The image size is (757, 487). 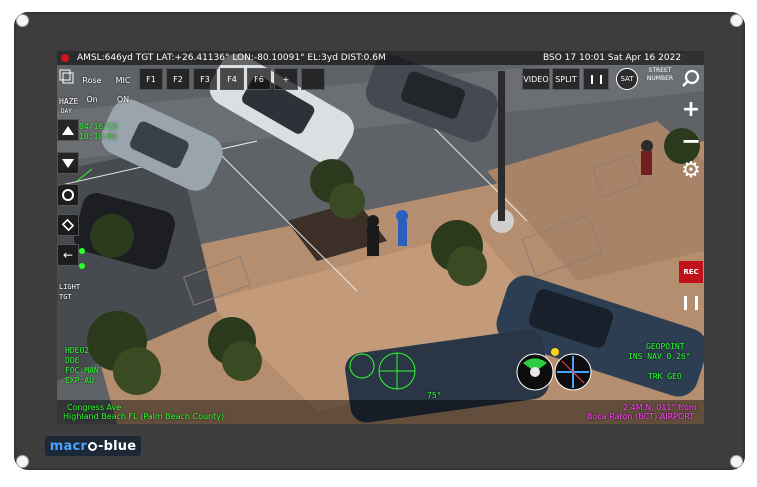 I want to click on screw-bottom-right, so click(x=736, y=461).